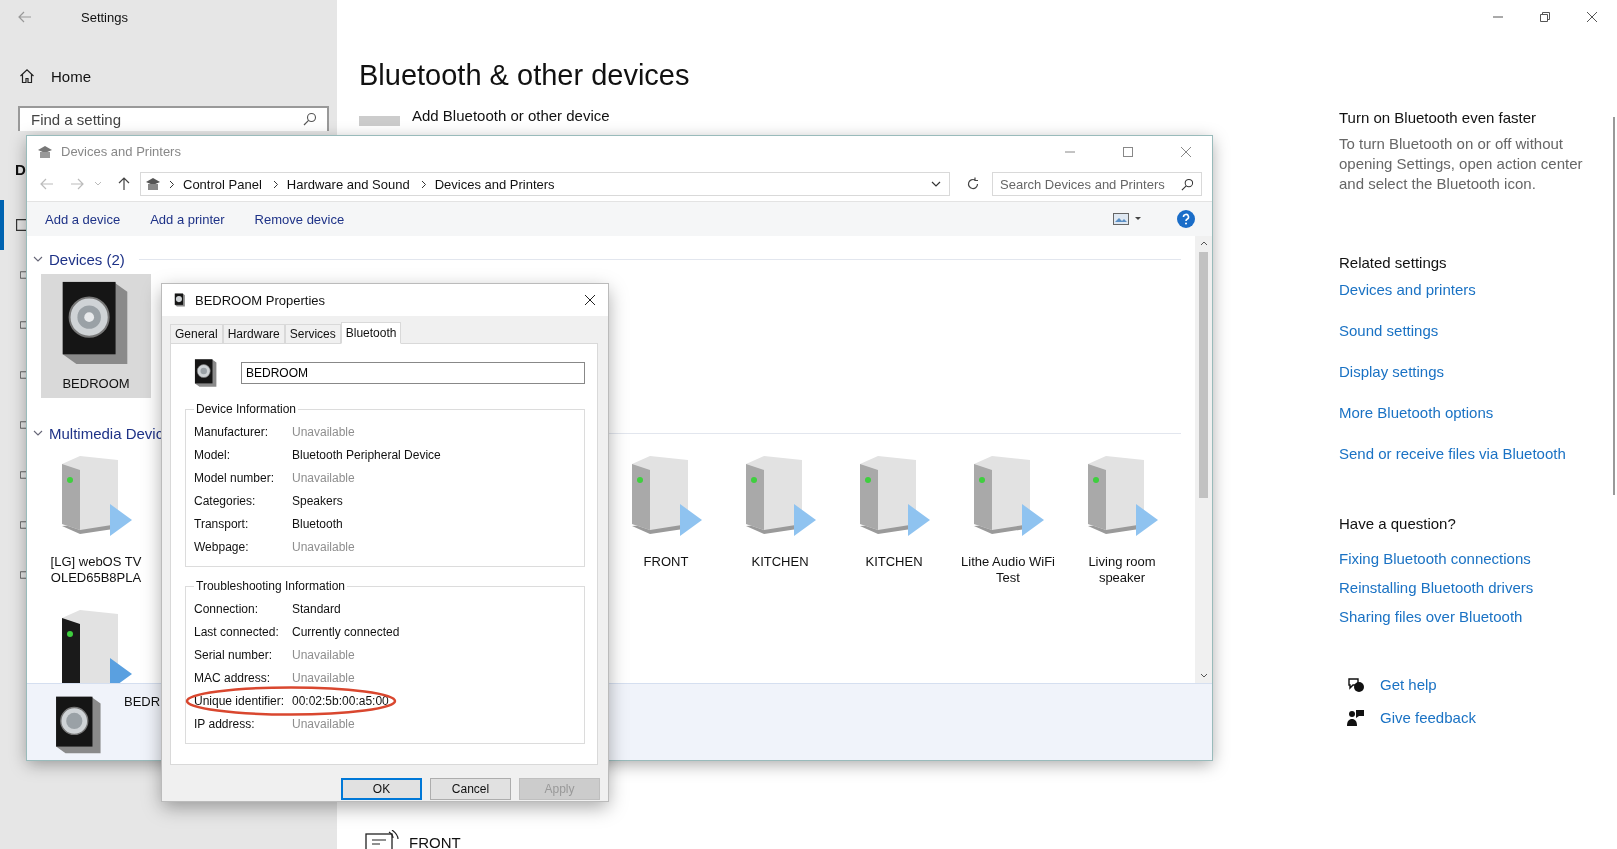 This screenshot has height=849, width=1617. Describe the element at coordinates (222, 184) in the screenshot. I see `breadcrumb-item: Control Panel` at that location.